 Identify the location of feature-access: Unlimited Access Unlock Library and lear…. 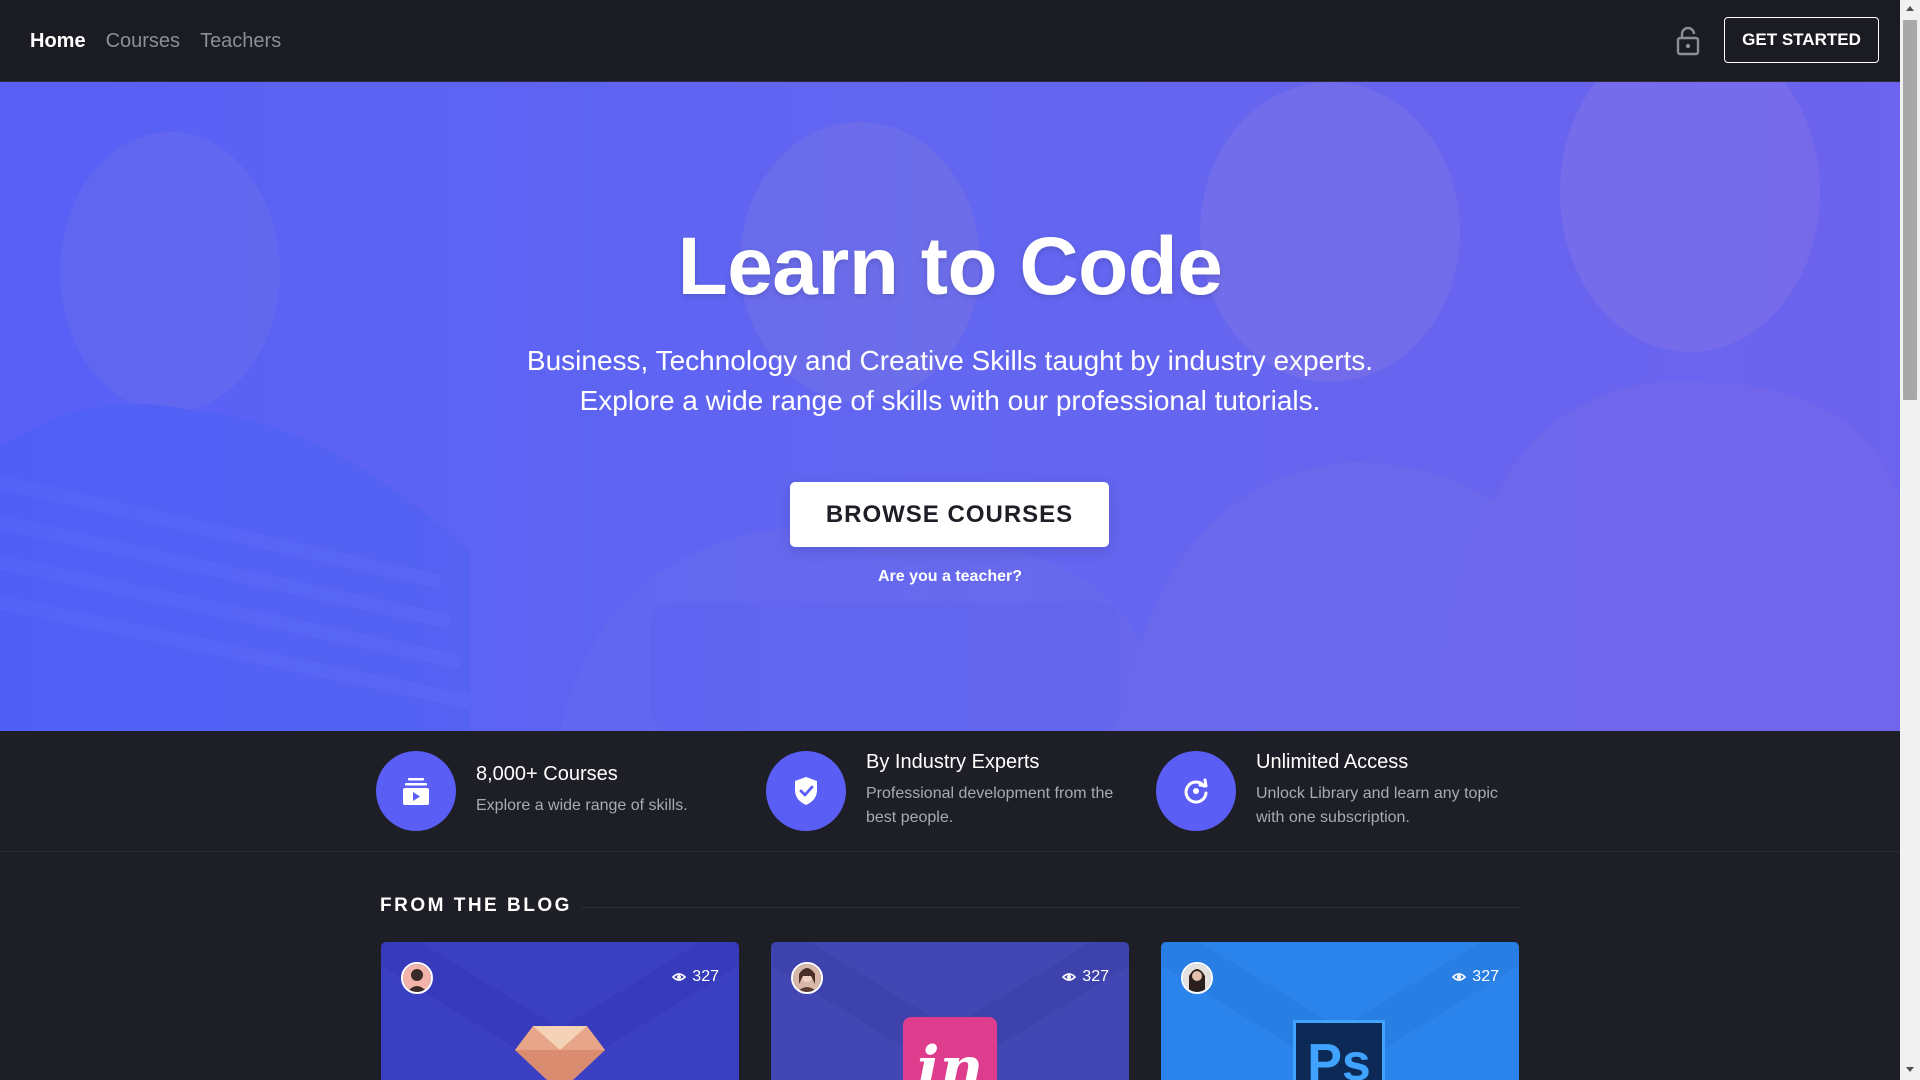
(1338, 791).